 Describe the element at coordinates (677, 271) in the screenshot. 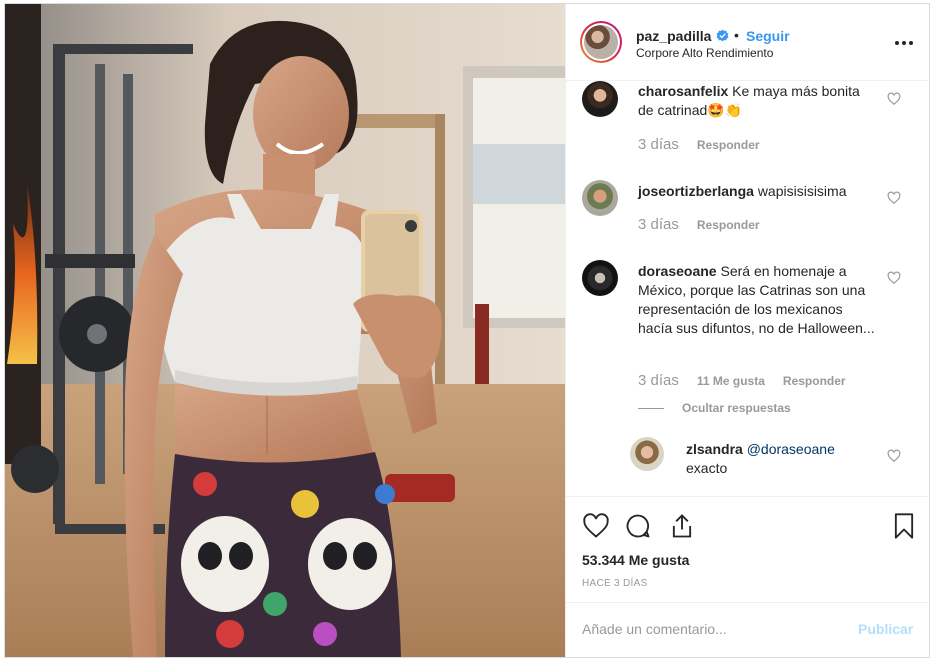

I see `comment-username: doraseoane` at that location.